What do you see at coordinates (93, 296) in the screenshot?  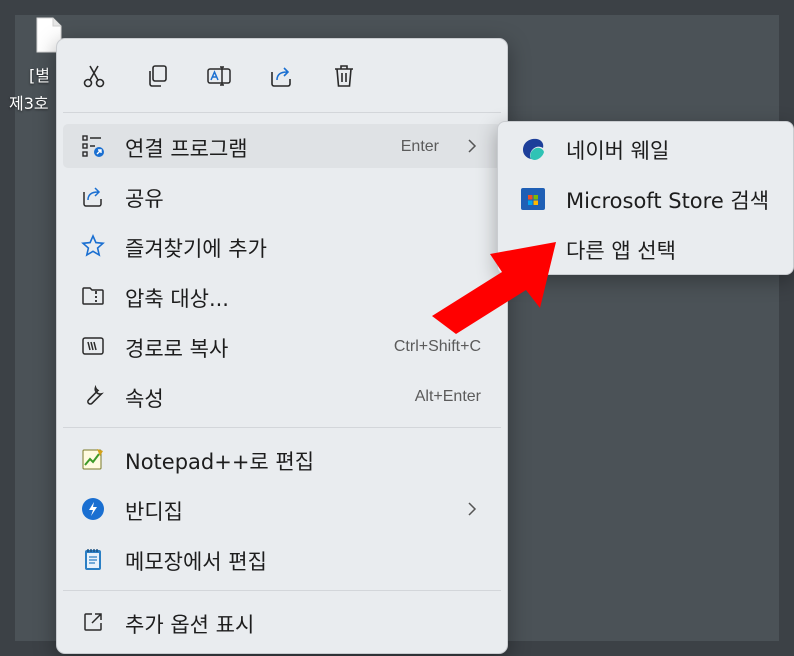 I see `zip-folder-icon` at bounding box center [93, 296].